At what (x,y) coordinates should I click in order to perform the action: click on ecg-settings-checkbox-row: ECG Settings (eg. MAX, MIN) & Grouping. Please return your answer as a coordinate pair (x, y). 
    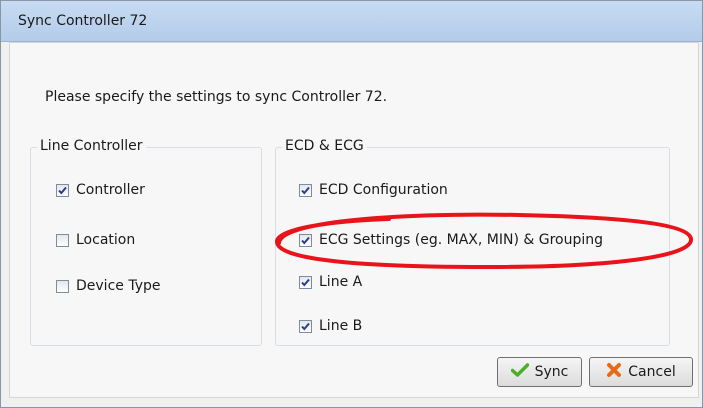
    Looking at the image, I should click on (451, 240).